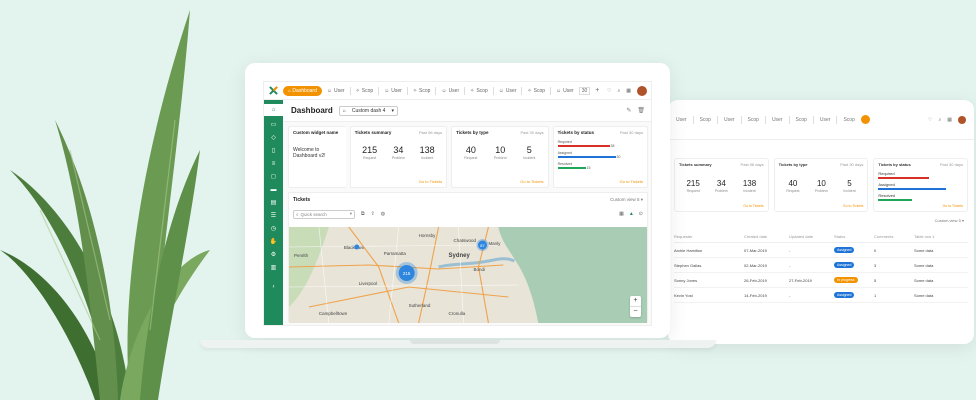 This screenshot has width=976, height=400. Describe the element at coordinates (865, 119) in the screenshot. I see `tablet-active-indicator` at that location.